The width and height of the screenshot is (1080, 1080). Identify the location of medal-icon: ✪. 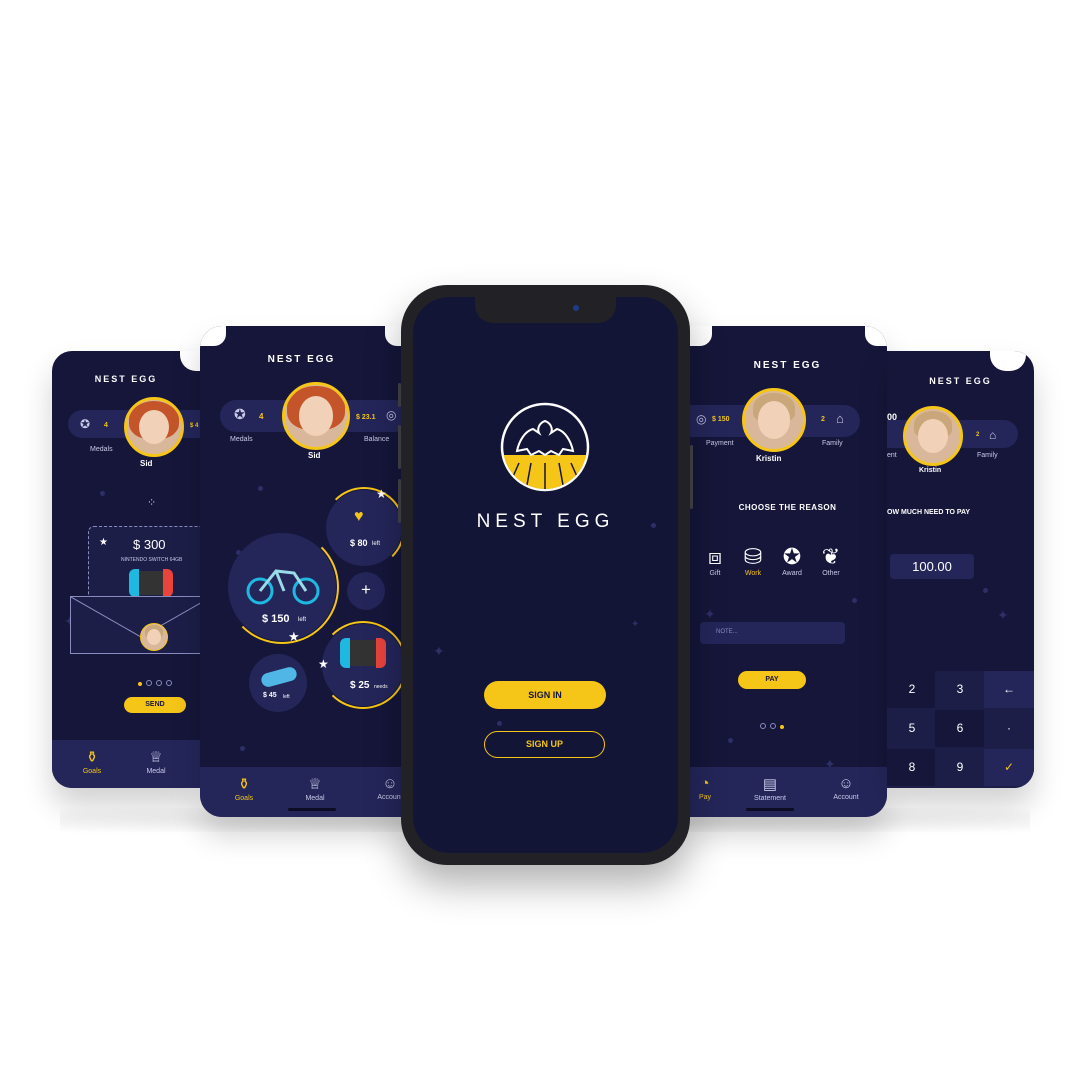
(240, 414).